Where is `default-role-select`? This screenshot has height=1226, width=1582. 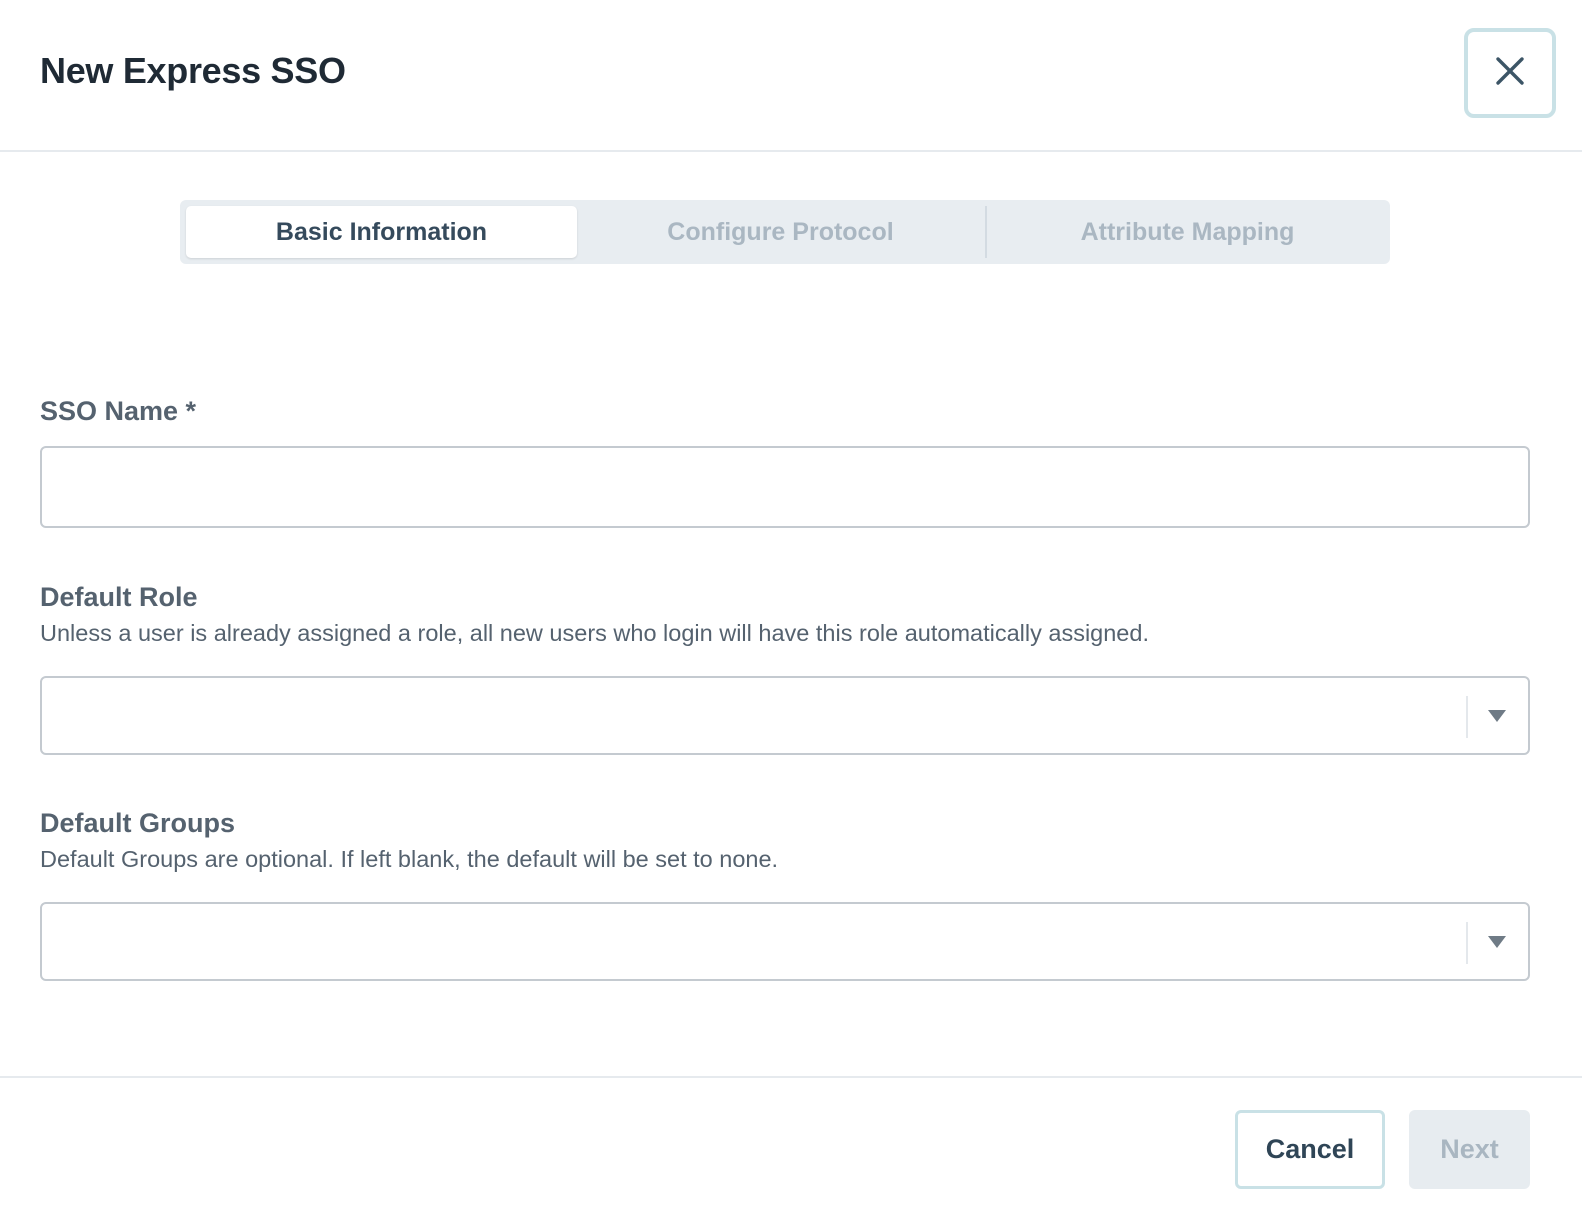 default-role-select is located at coordinates (785, 715).